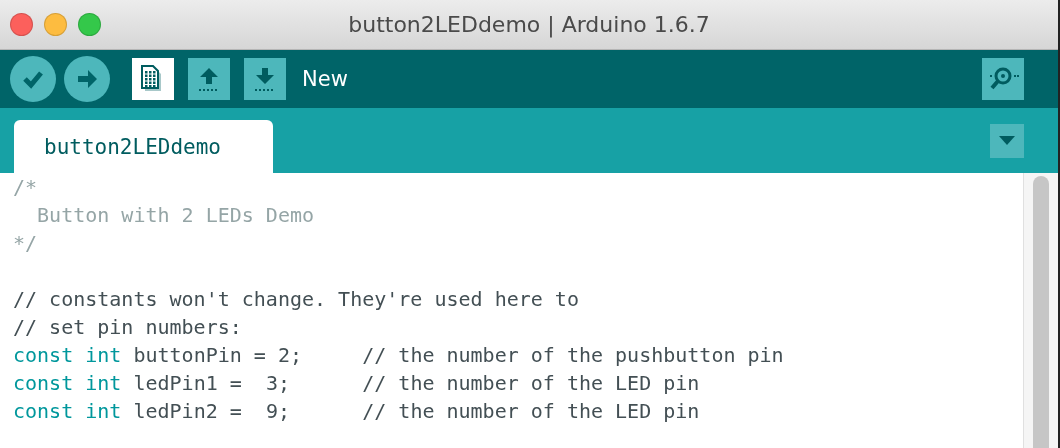 The height and width of the screenshot is (448, 1060). I want to click on minimize-button, so click(55, 24).